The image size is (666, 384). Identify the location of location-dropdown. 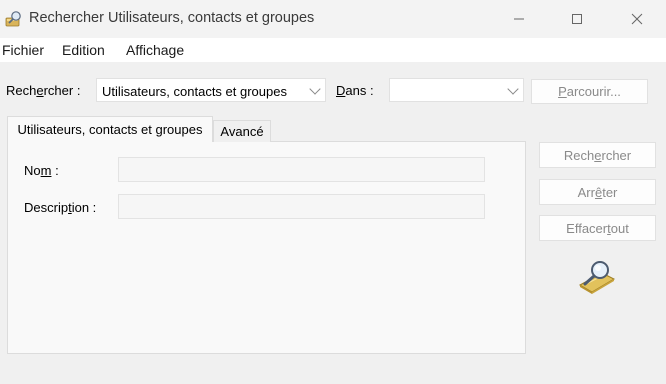
(456, 90).